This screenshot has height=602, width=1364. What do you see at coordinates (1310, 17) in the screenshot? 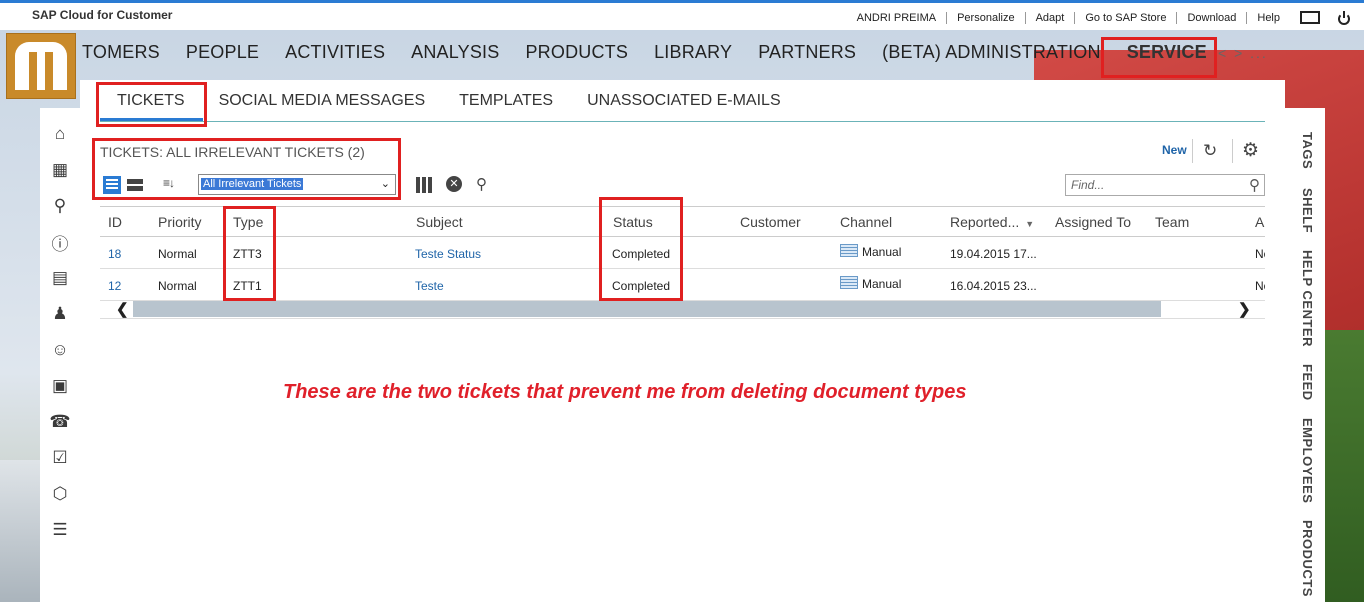
I see `window-icon` at bounding box center [1310, 17].